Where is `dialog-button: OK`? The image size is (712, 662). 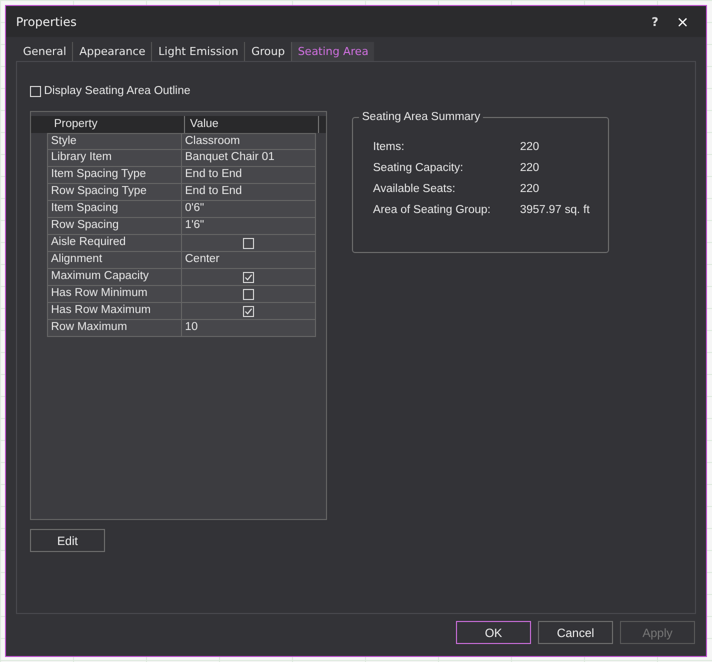
dialog-button: OK is located at coordinates (493, 632).